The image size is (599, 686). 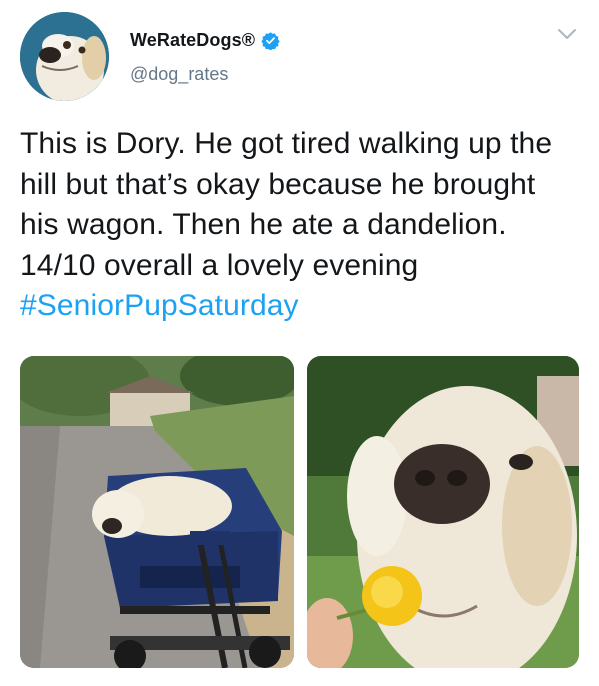 I want to click on dog-avatar-icon, so click(x=64, y=56).